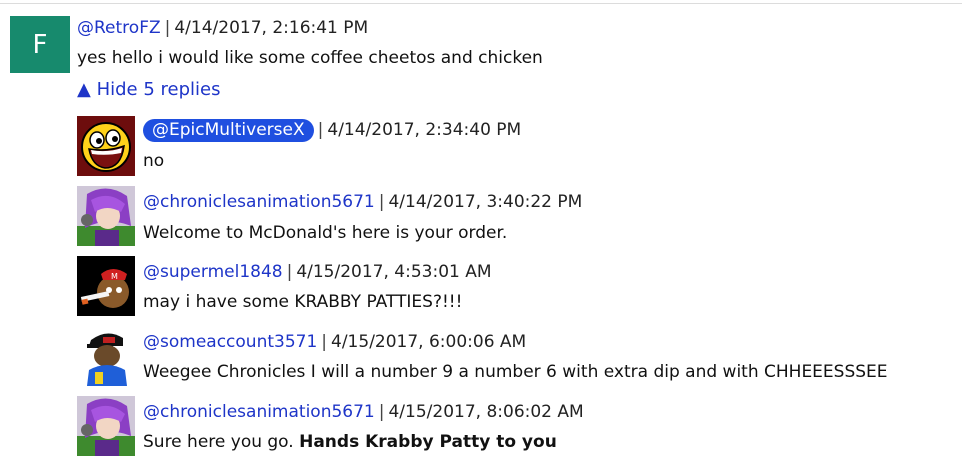 This screenshot has width=962, height=464. What do you see at coordinates (424, 130) in the screenshot?
I see `timestamp: 4/14/2017, 2:34:40 PM` at bounding box center [424, 130].